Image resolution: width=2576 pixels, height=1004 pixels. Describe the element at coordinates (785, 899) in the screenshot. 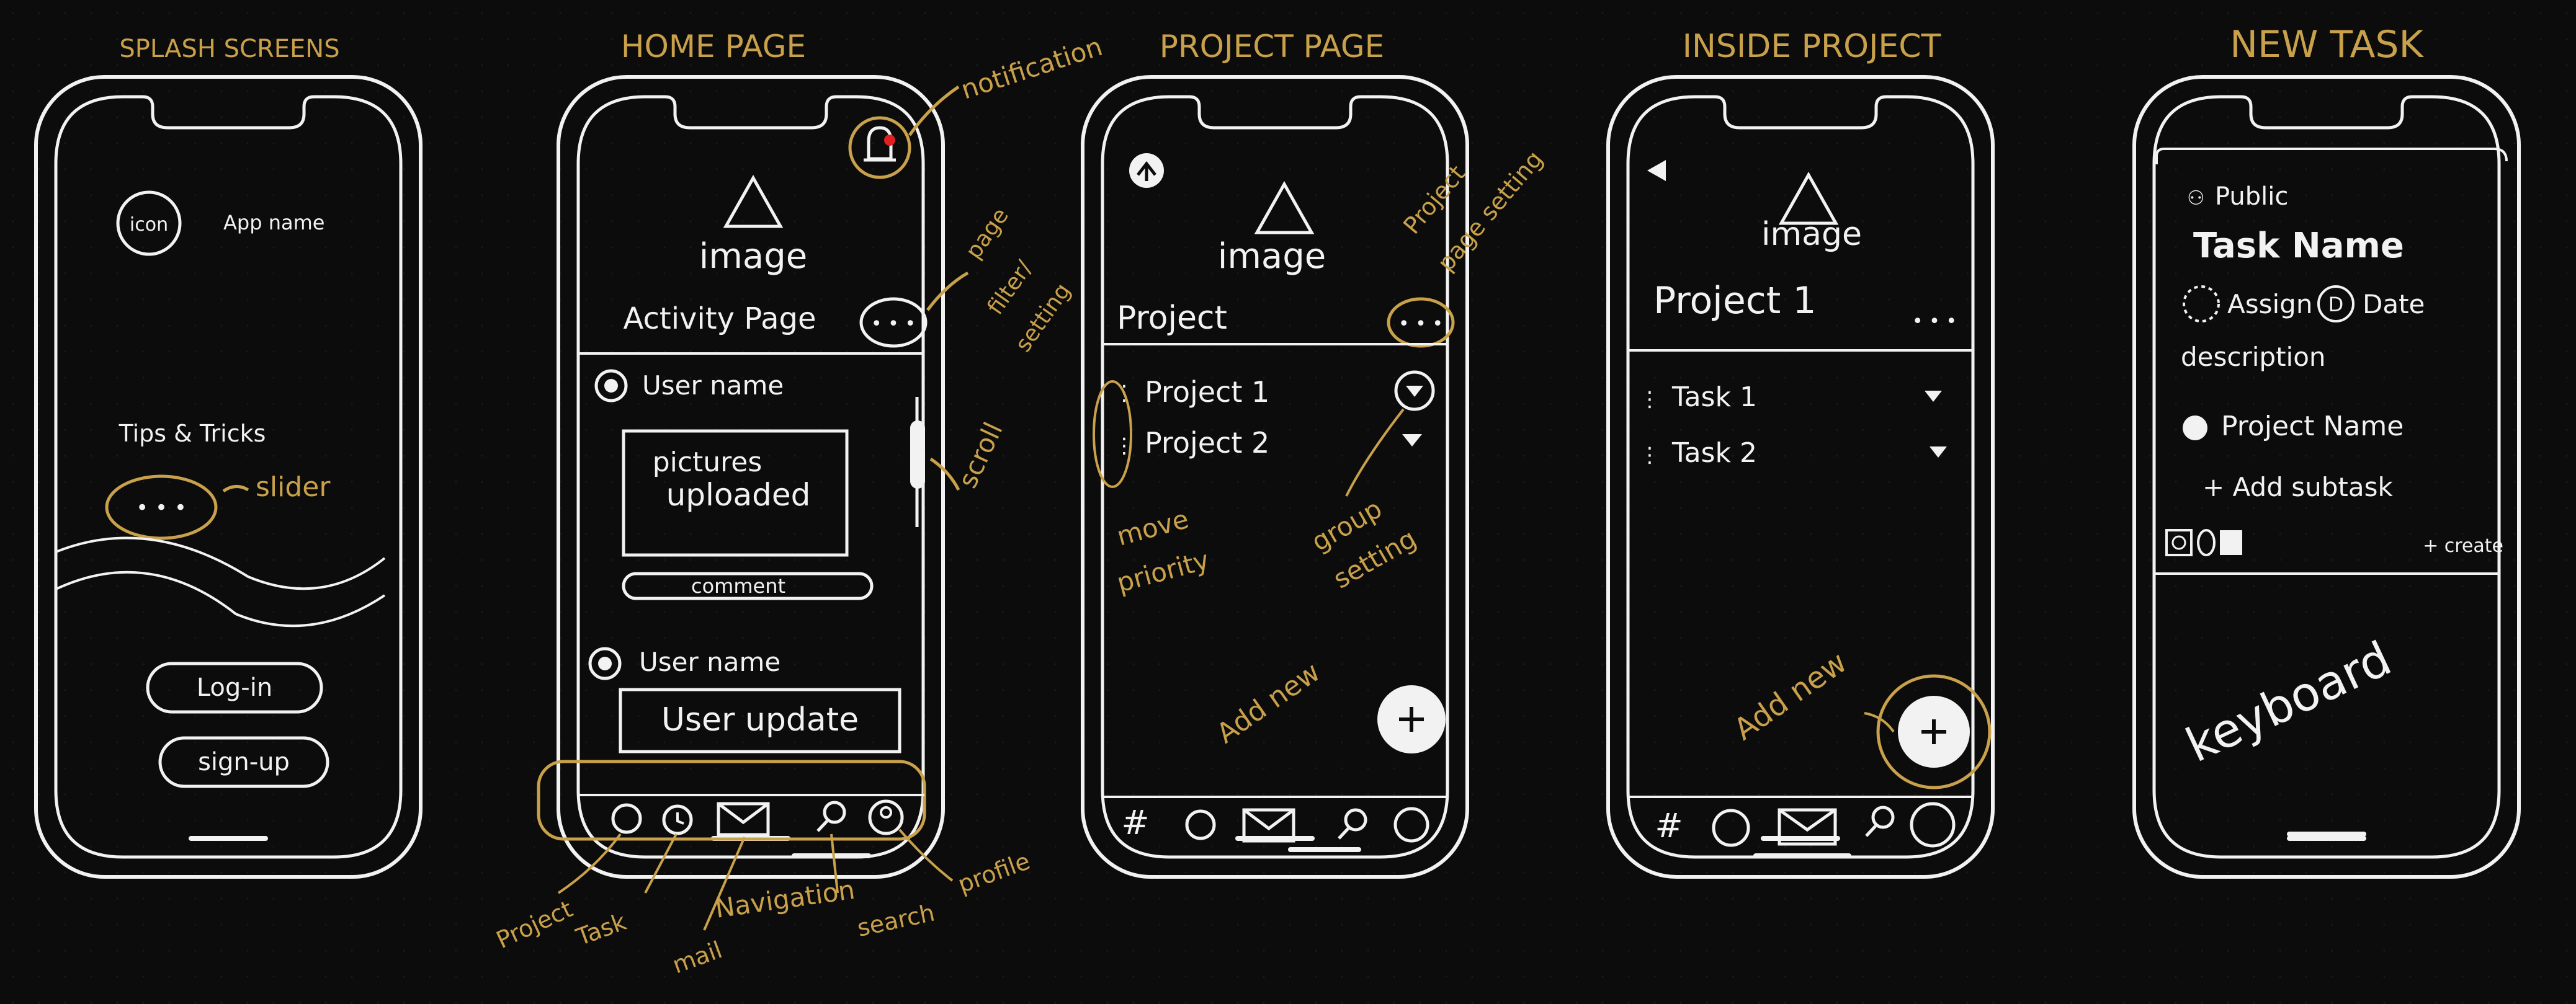

I see `annotation-navigation: Navigation` at that location.